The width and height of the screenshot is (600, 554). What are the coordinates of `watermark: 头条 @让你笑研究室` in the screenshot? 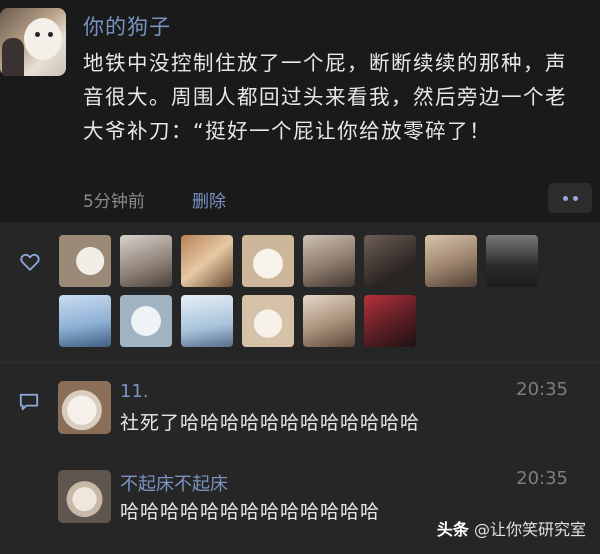 It's located at (511, 528).